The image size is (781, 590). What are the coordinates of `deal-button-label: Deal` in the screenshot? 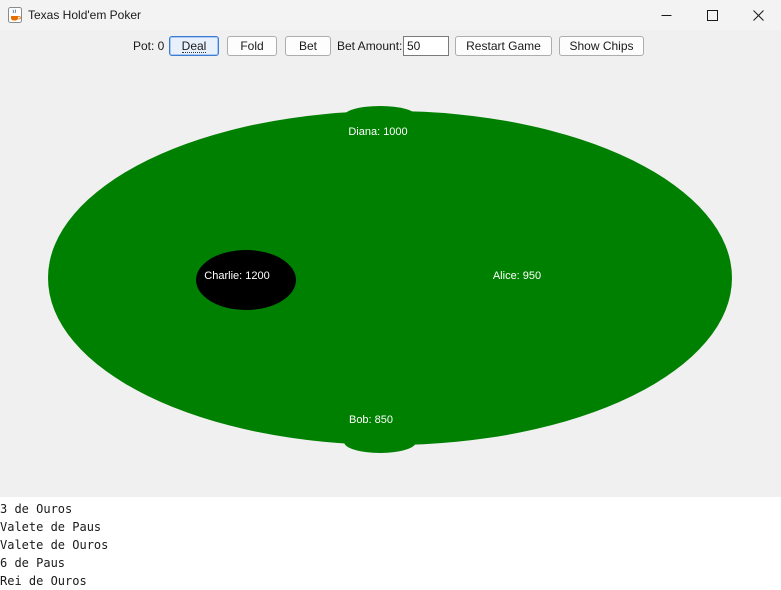 It's located at (194, 45).